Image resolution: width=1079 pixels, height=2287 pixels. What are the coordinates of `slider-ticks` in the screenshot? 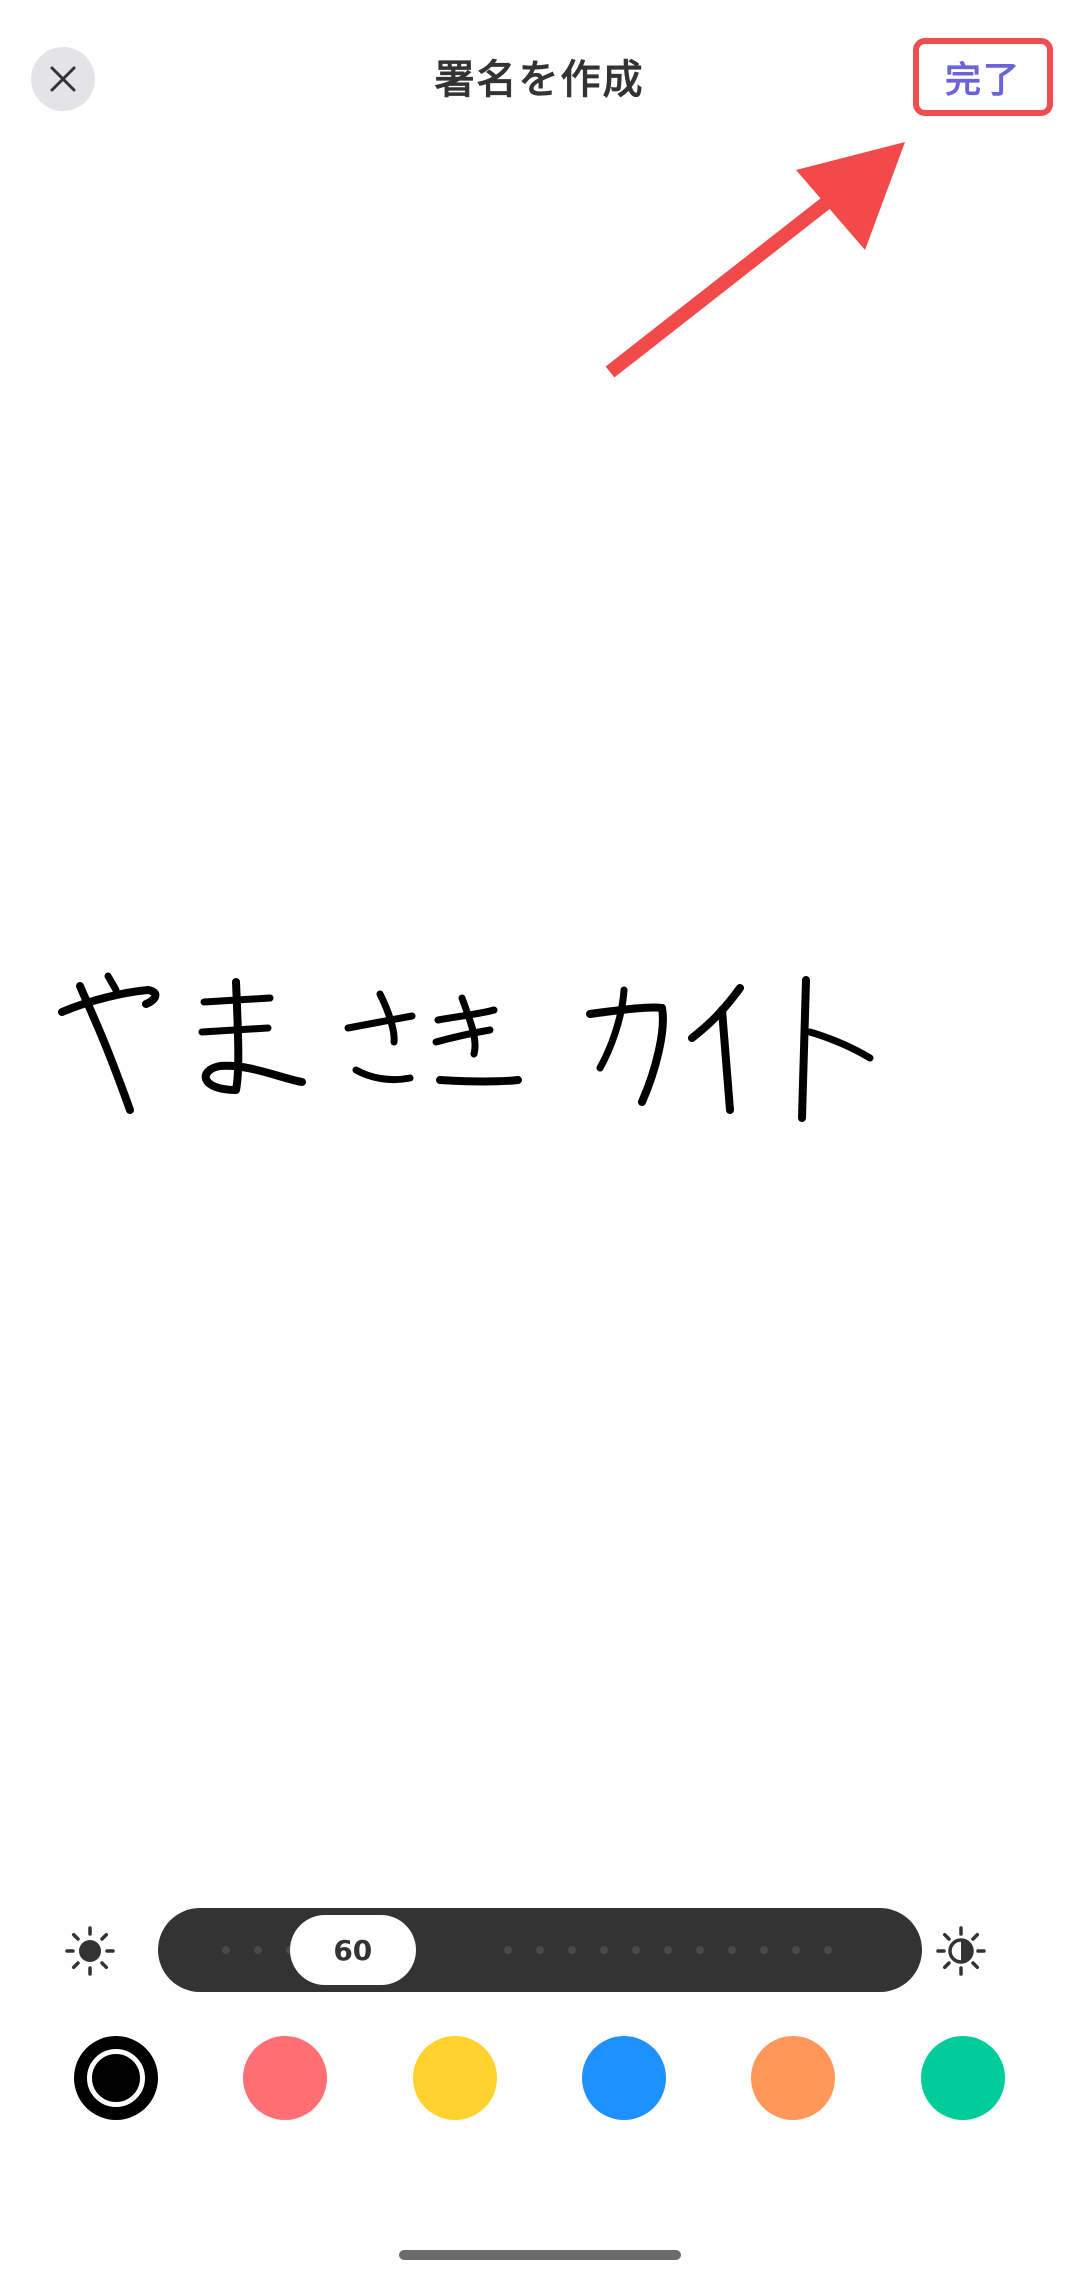 It's located at (527, 1950).